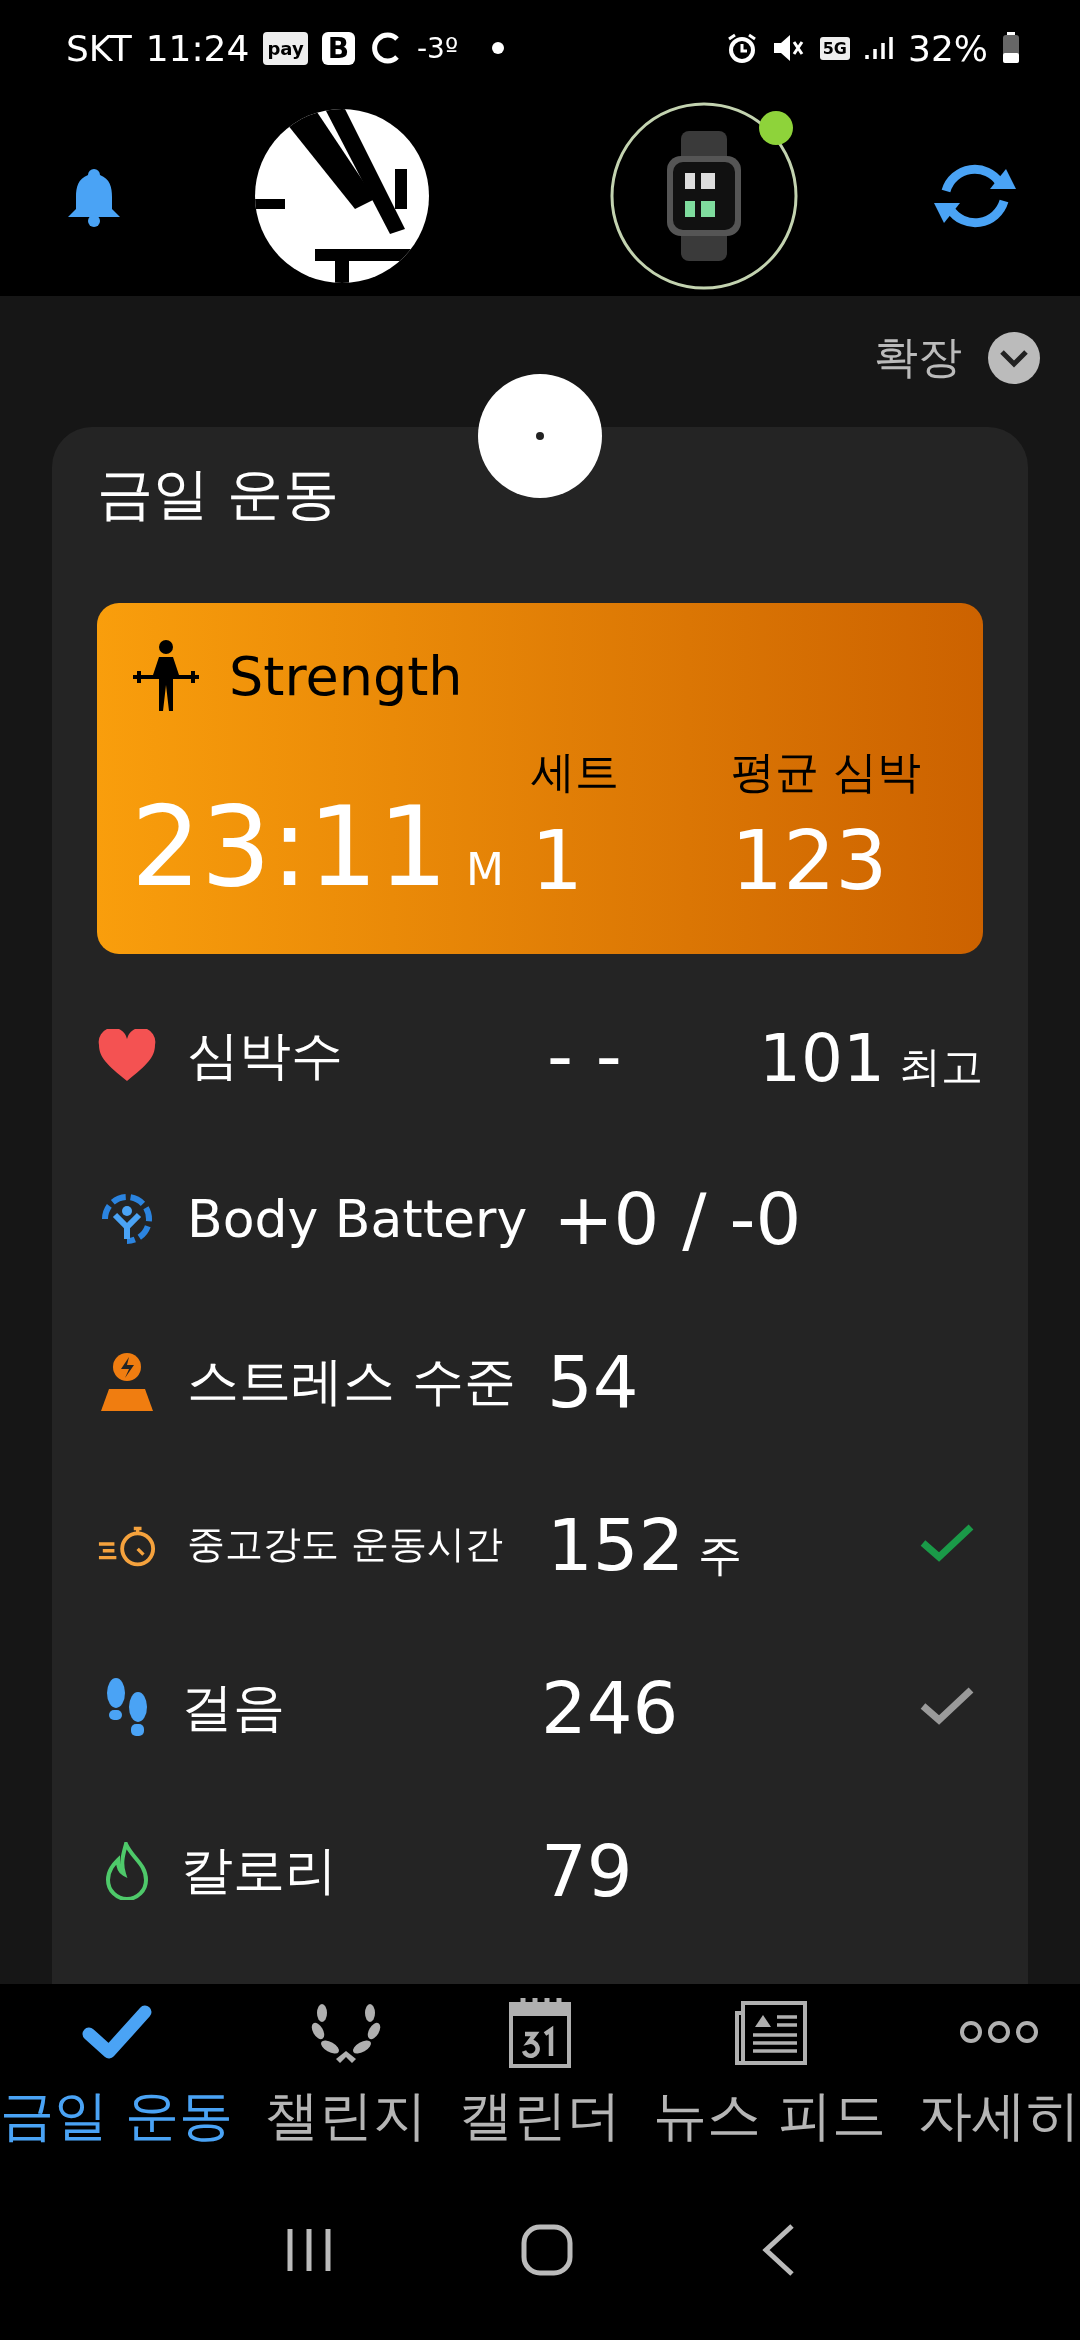 The width and height of the screenshot is (1080, 2340). Describe the element at coordinates (1011, 48) in the screenshot. I see `battery-icon` at that location.